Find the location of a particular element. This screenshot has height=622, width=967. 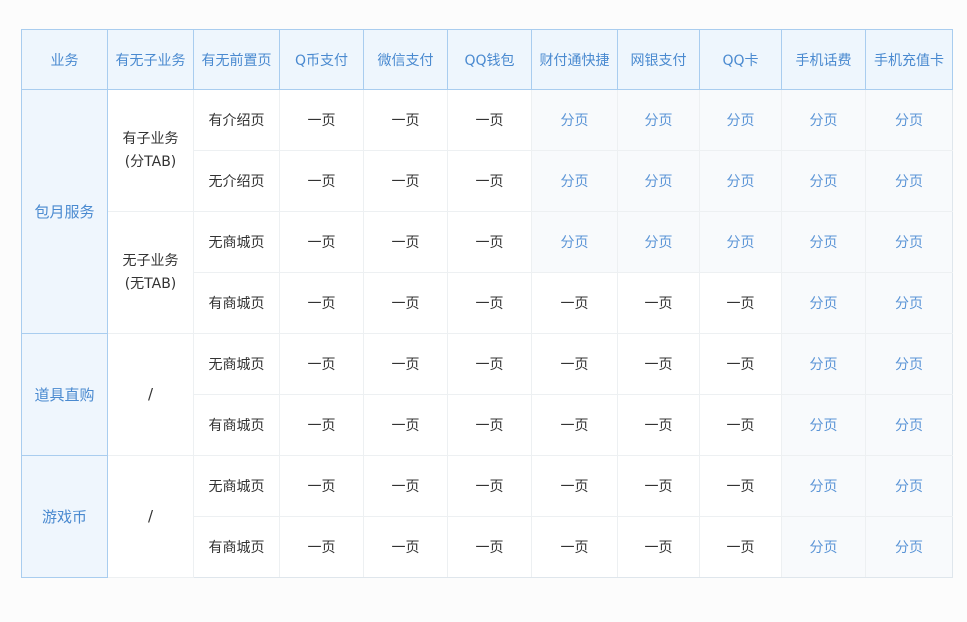

header-business: 业务 is located at coordinates (64, 59).